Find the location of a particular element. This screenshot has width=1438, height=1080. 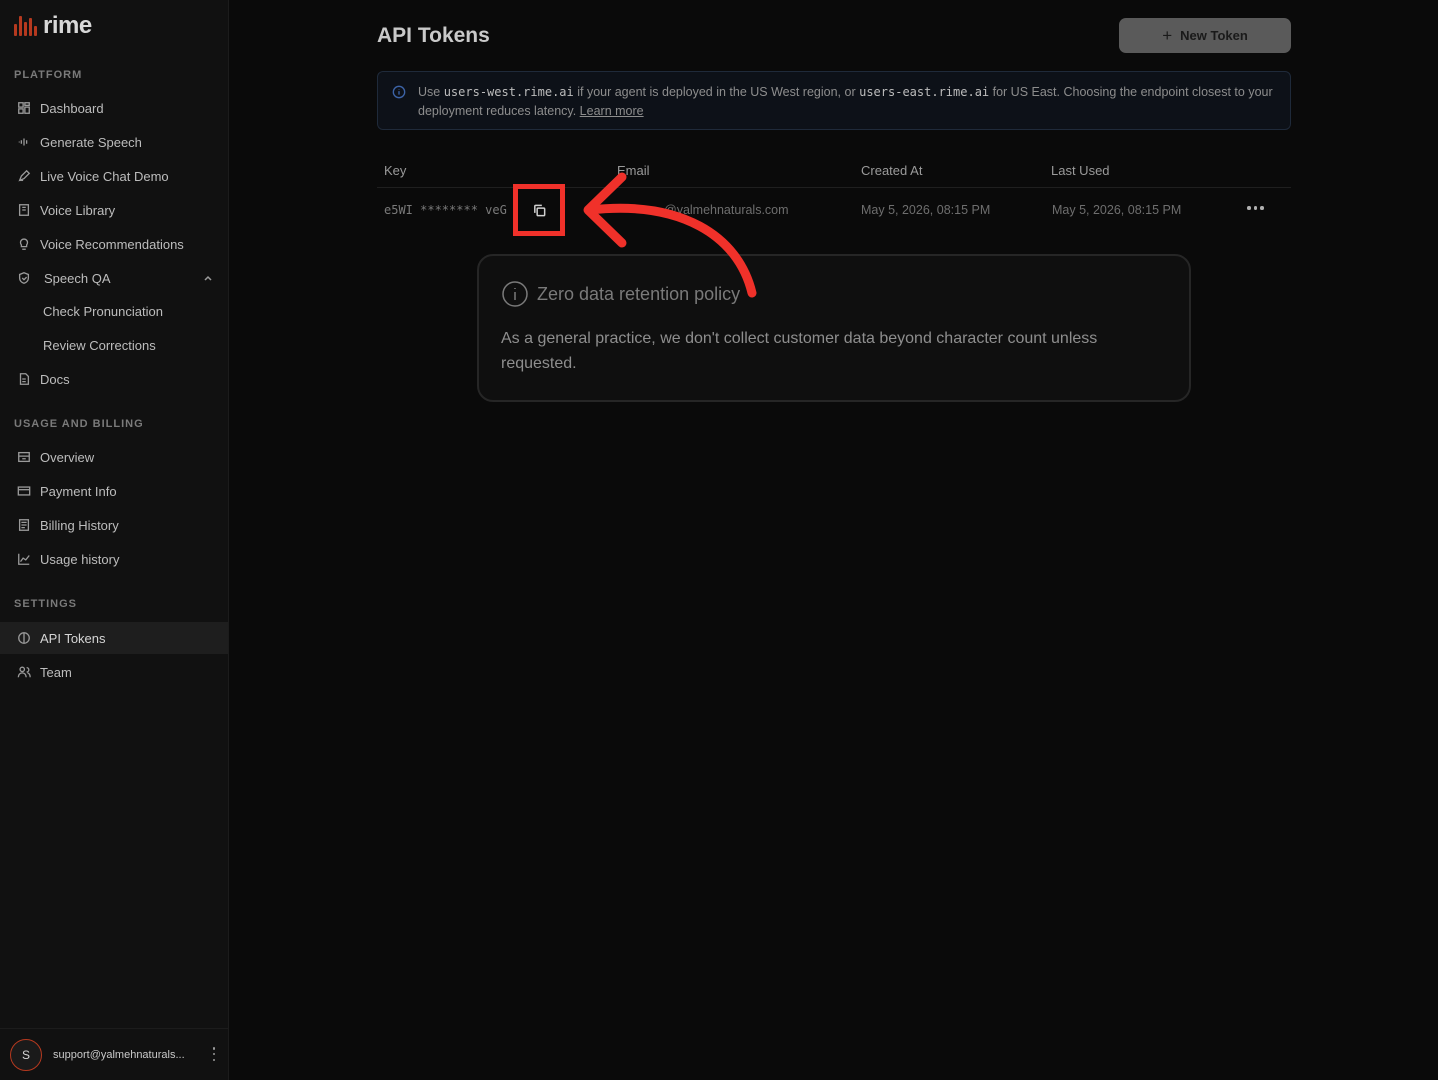

sidebar-item-payment-info: Payment Info is located at coordinates (114, 491).